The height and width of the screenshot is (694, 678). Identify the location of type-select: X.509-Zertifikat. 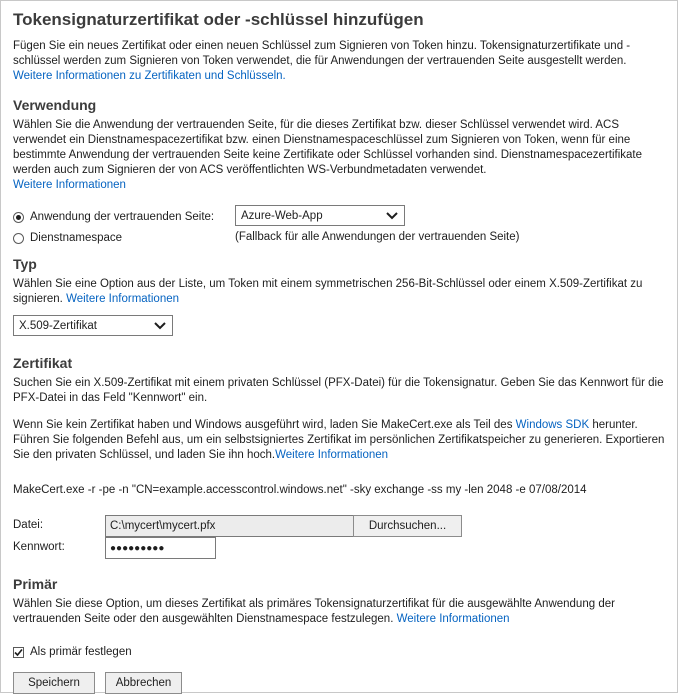
(93, 325).